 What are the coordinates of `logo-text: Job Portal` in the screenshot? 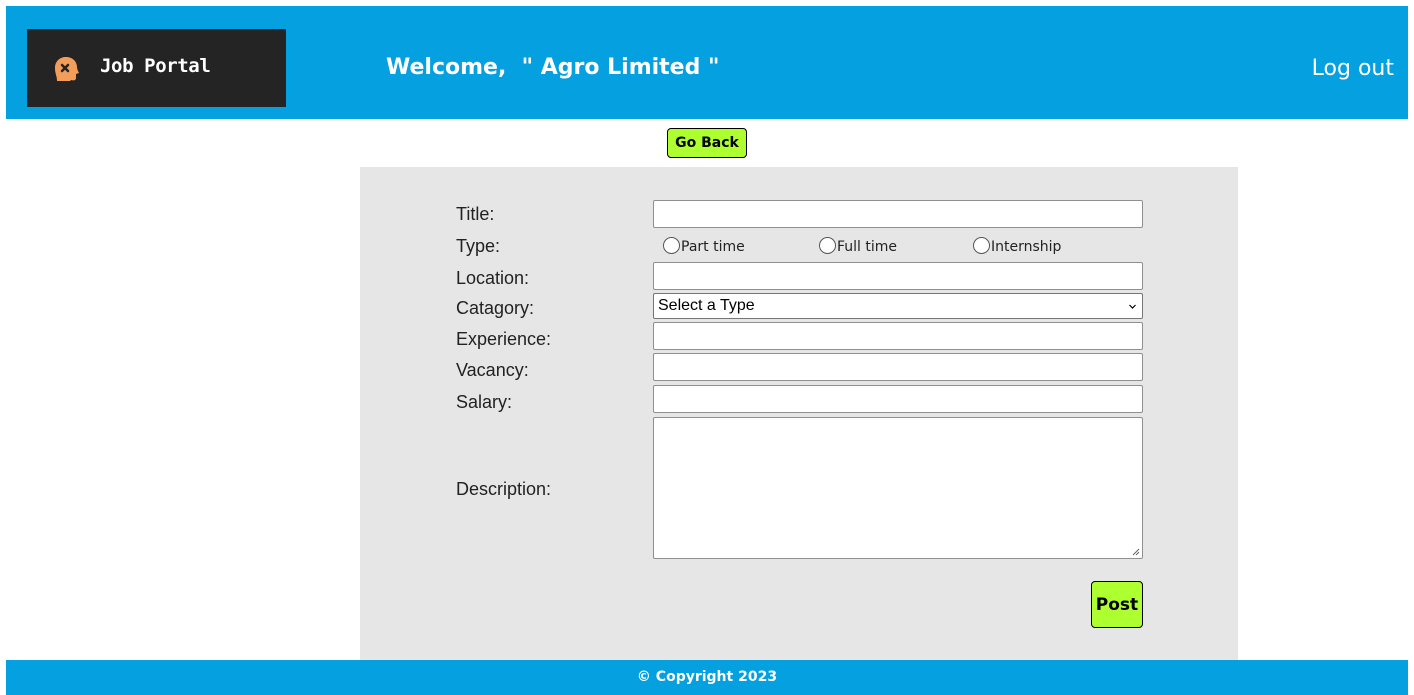 It's located at (155, 66).